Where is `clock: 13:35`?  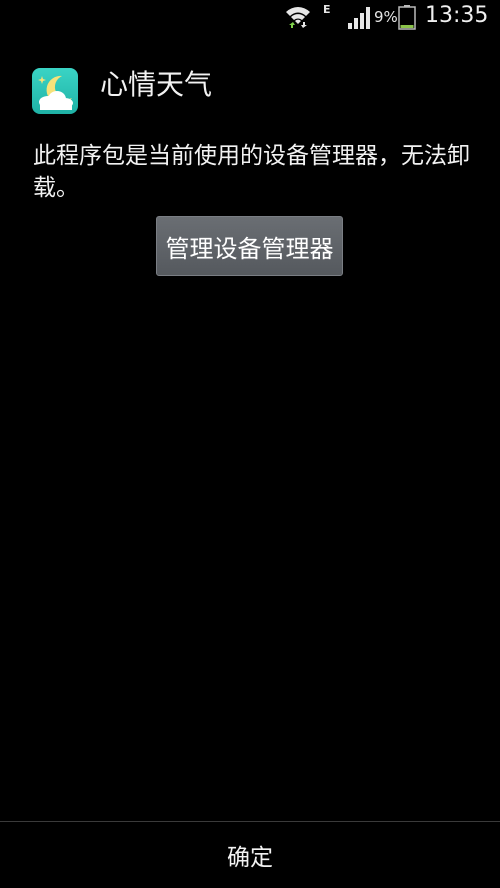 clock: 13:35 is located at coordinates (457, 15).